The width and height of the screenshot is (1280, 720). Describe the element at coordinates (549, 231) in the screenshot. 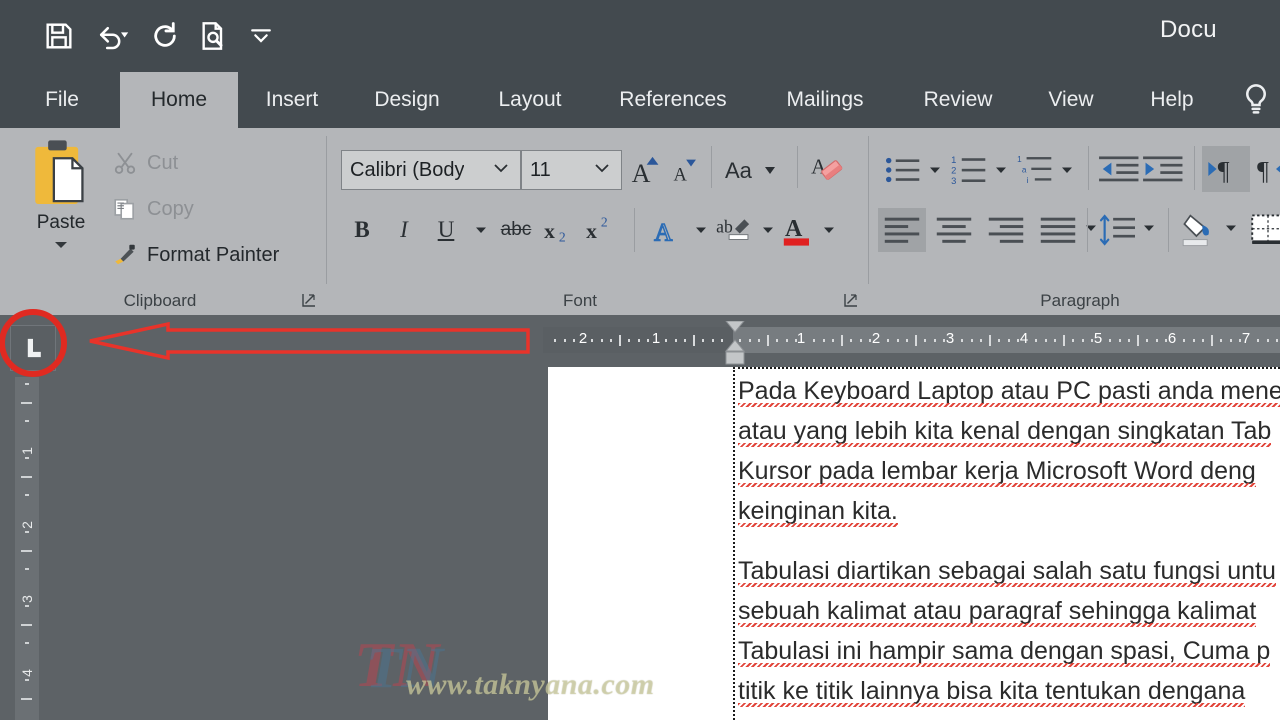

I see `svg-text: x` at that location.